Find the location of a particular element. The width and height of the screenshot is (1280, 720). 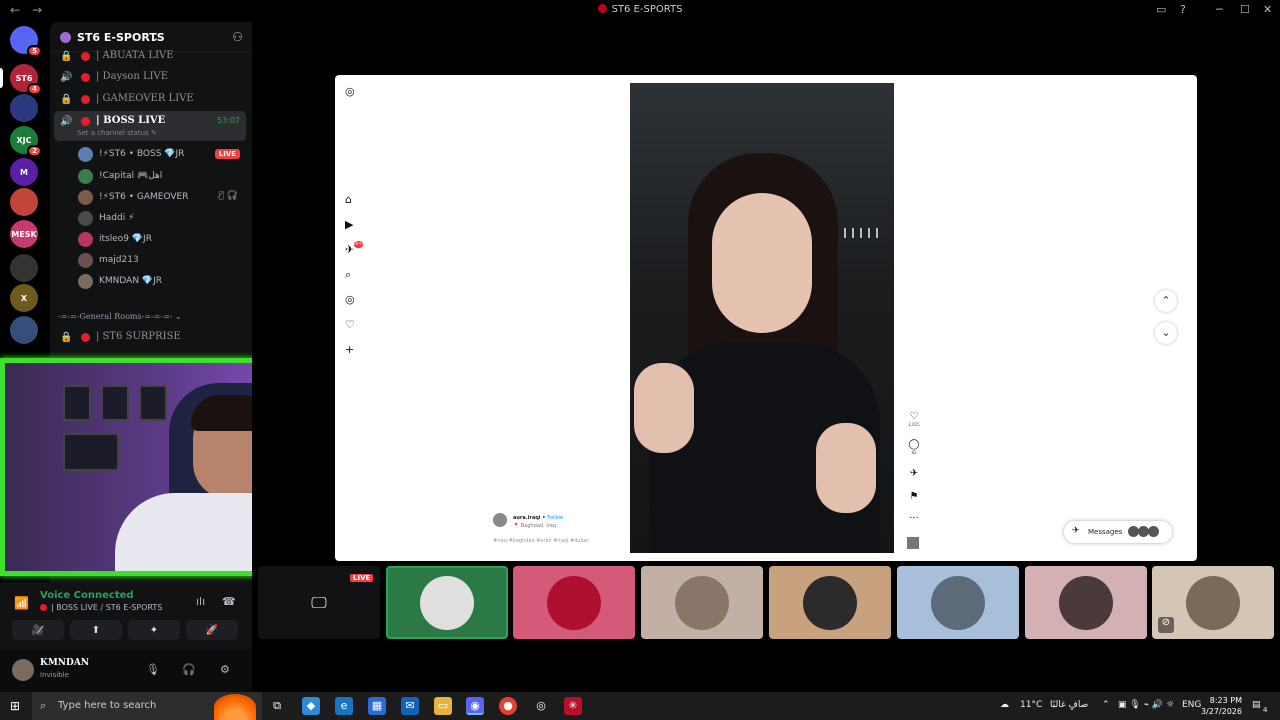

clock: 8:23 PM 3/27/2026 is located at coordinates (1219, 706).